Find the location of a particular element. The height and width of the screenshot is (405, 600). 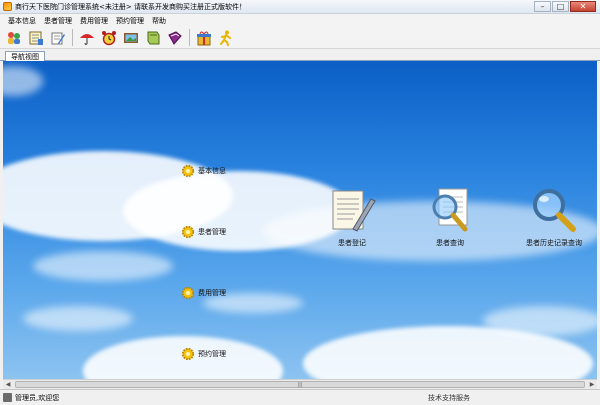

status-bar: 管理员,欢迎您 技术支持服务 is located at coordinates (300, 397).